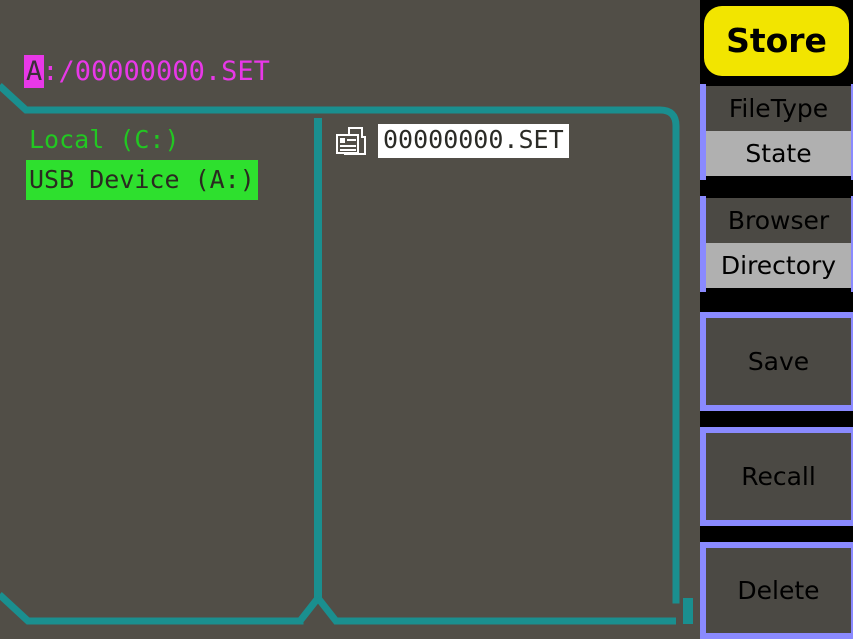 The image size is (853, 639). Describe the element at coordinates (778, 265) in the screenshot. I see `softkey-browser-value: Directory` at that location.